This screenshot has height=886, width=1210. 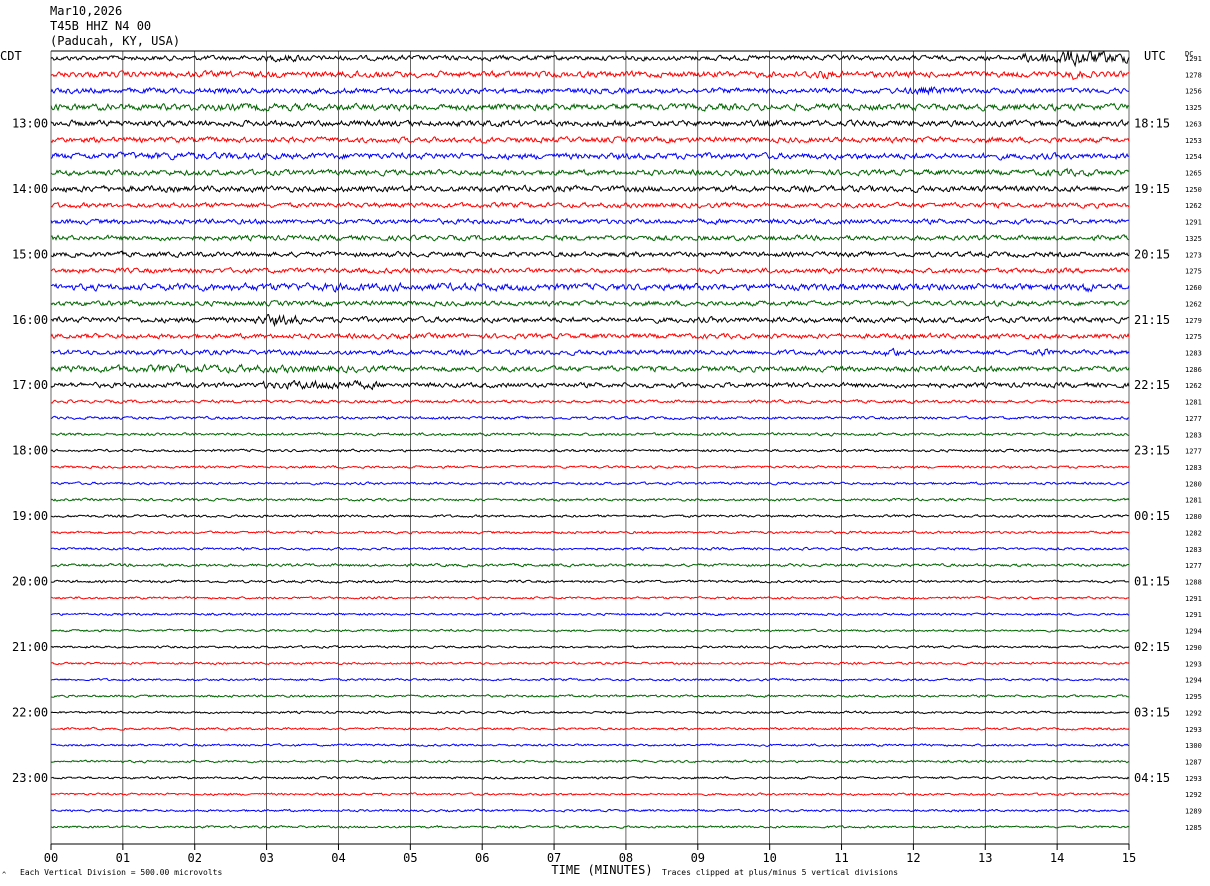 I want to click on dc-offset-label: 1286, so click(x=1193, y=370).